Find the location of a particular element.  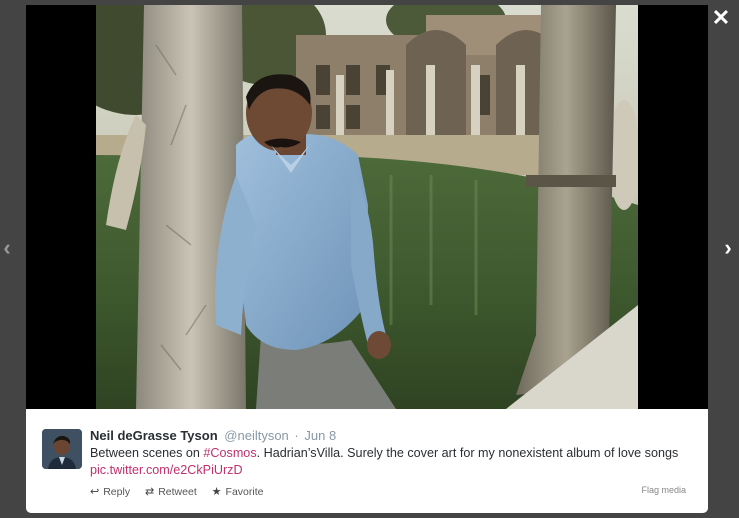

tweet-text-prefix: Between scenes on is located at coordinates (147, 453).